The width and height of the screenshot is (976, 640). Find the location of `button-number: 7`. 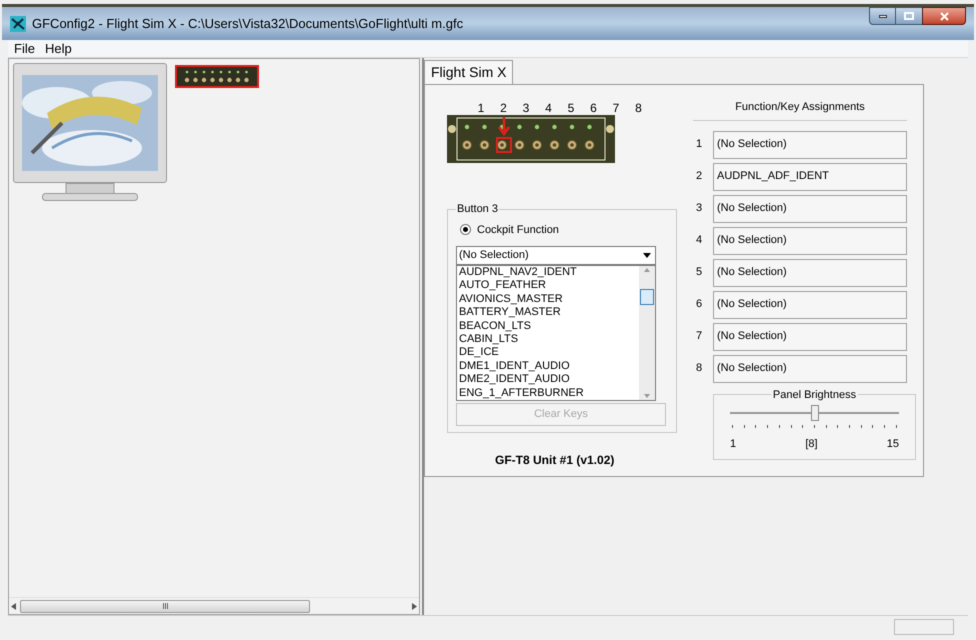

button-number: 7 is located at coordinates (616, 106).